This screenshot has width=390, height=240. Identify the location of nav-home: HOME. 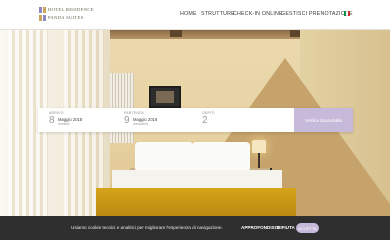
(188, 14).